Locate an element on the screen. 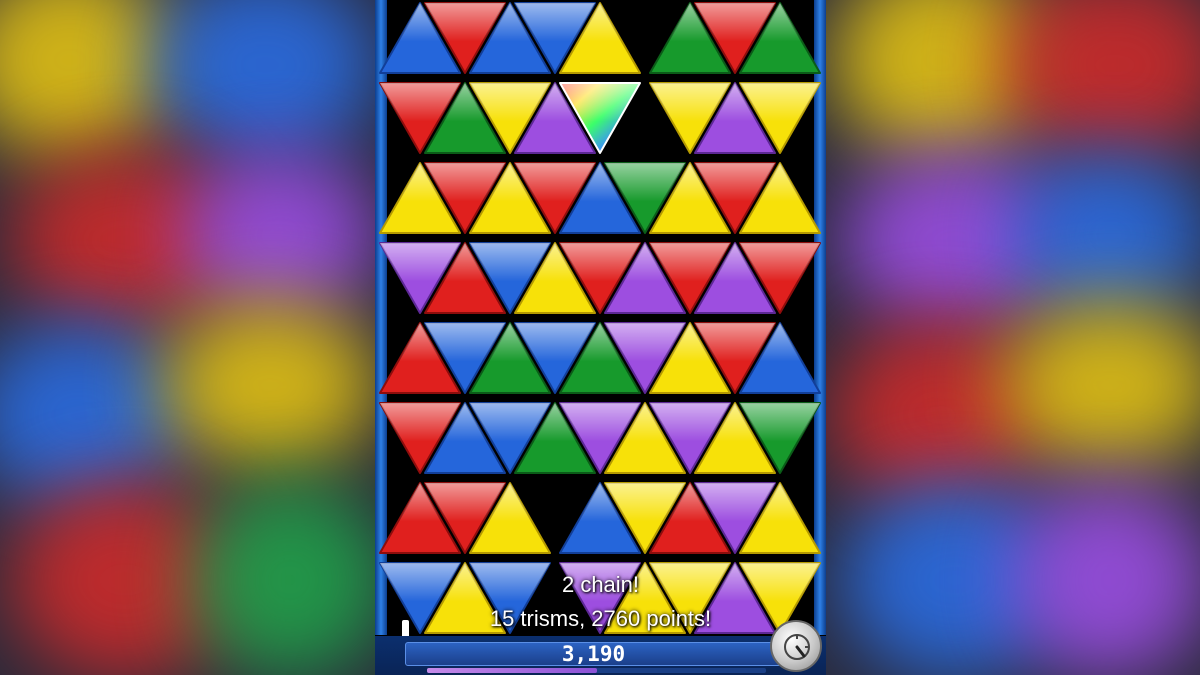 Image resolution: width=1200 pixels, height=675 pixels. timer-dial-icon is located at coordinates (796, 646).